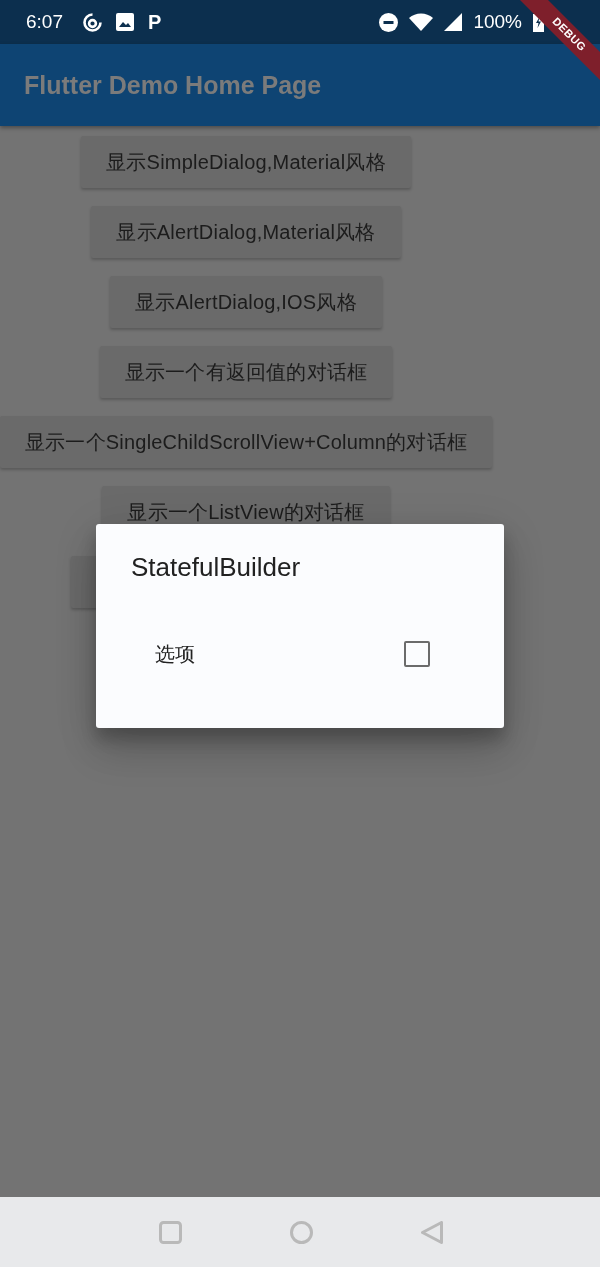  I want to click on triangle-icon, so click(432, 1232).